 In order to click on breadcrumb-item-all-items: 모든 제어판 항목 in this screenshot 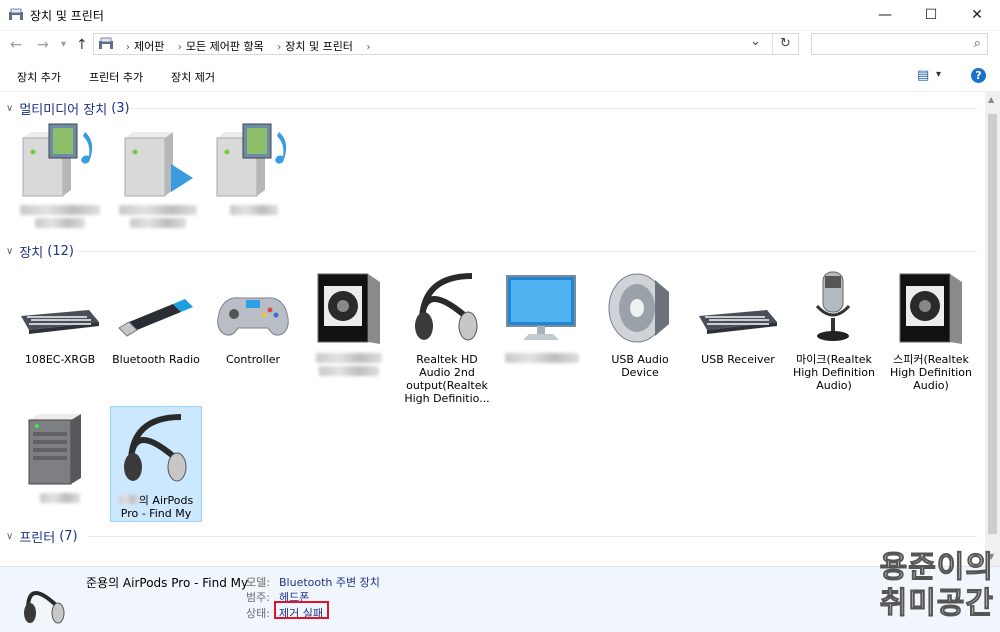, I will do `click(225, 46)`.